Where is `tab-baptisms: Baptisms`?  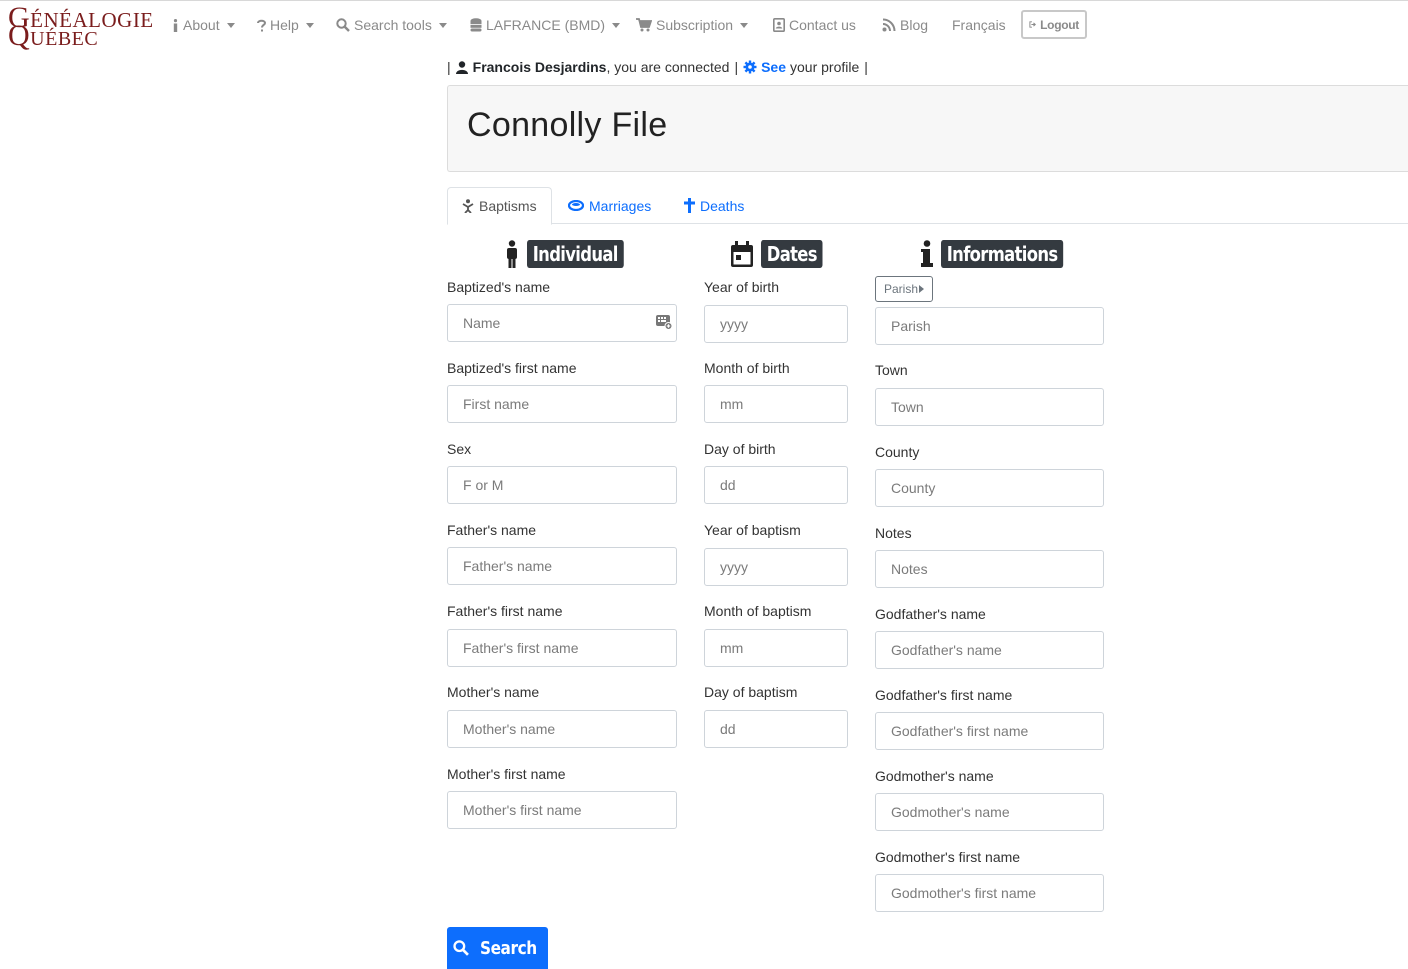
tab-baptisms: Baptisms is located at coordinates (499, 206).